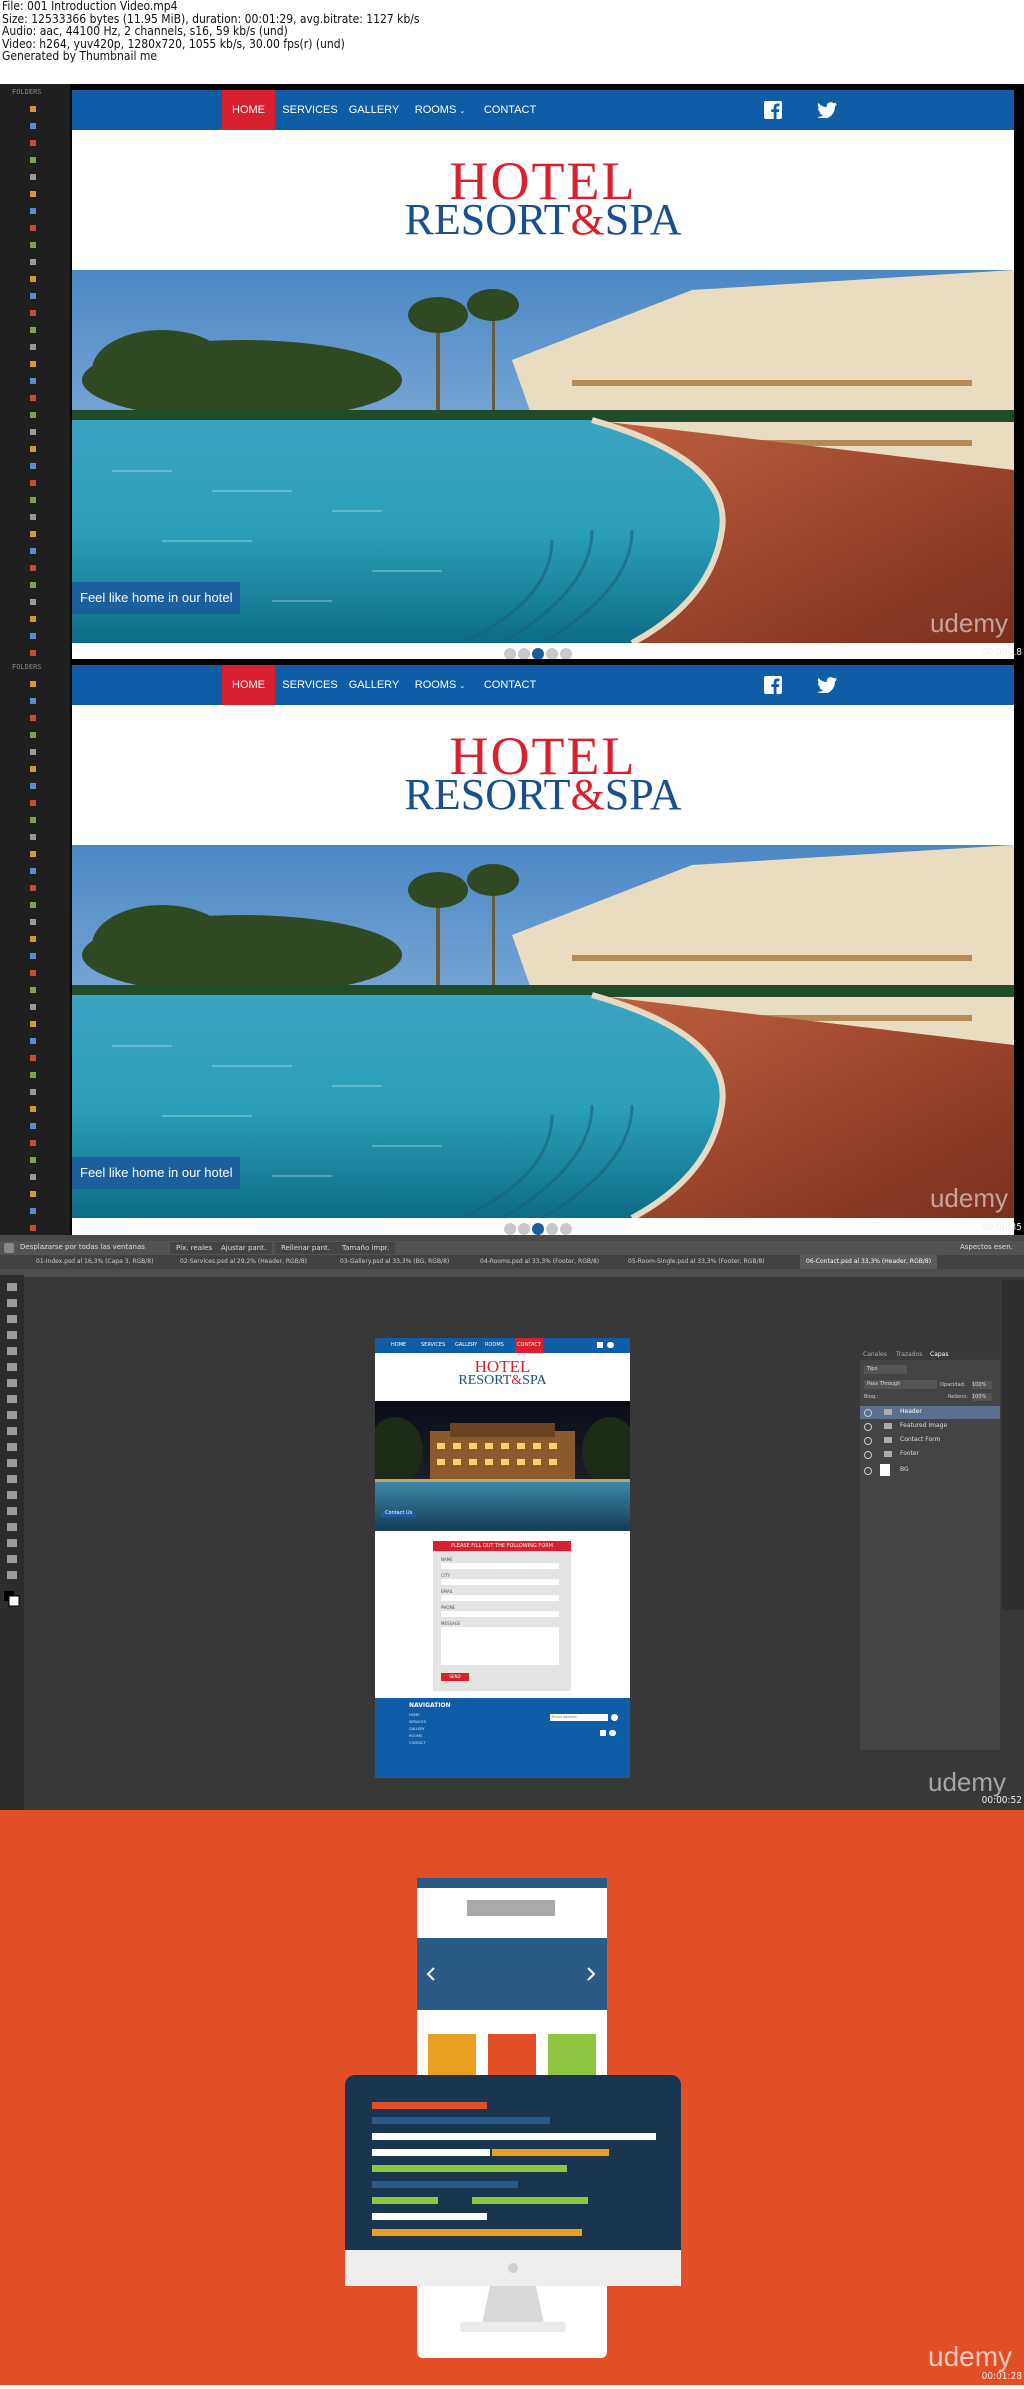 Image resolution: width=1024 pixels, height=2389 pixels. Describe the element at coordinates (982, 1397) in the screenshot. I see `fill-value: 100%` at that location.